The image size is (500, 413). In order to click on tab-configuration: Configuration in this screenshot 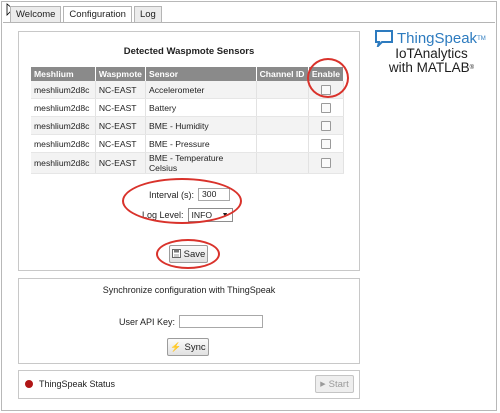, I will do `click(97, 14)`.